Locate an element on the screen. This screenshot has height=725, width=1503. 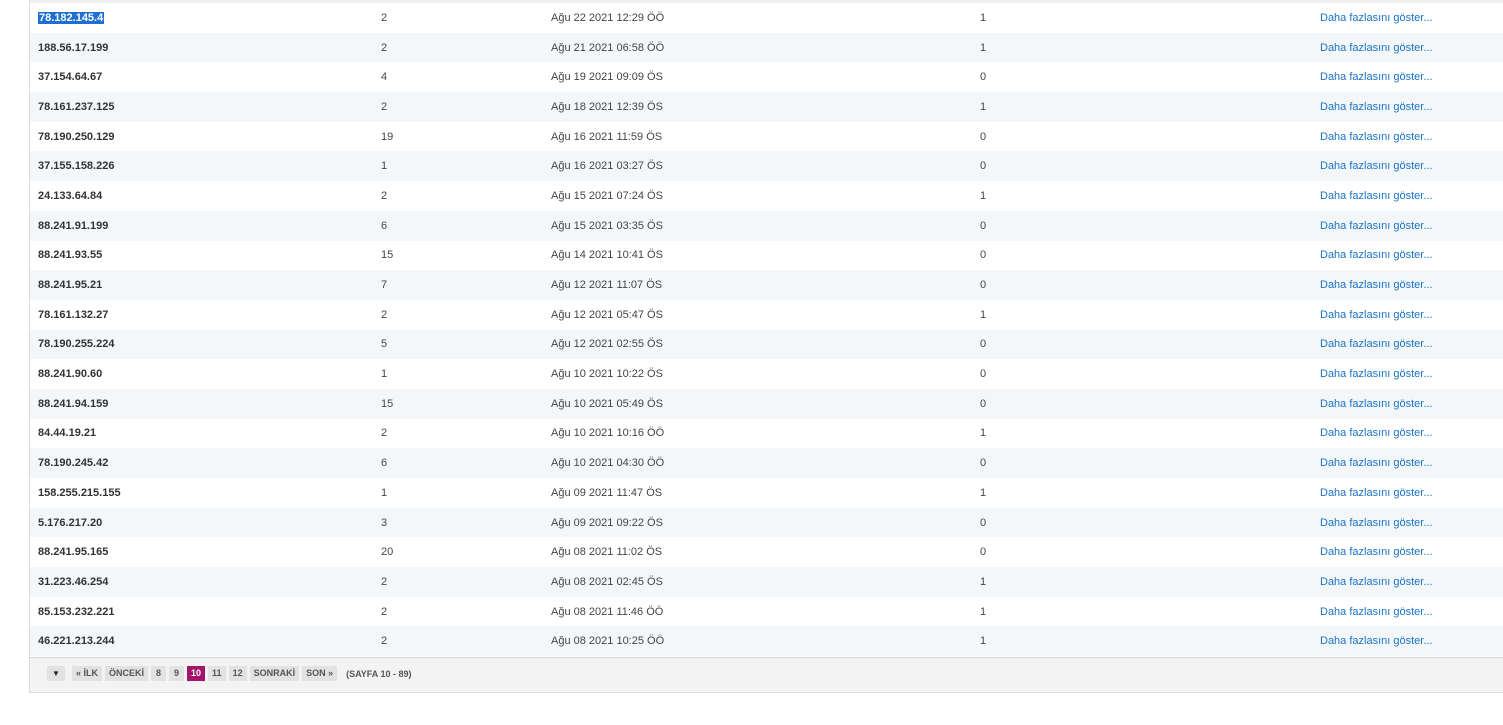
last-seen-date: Ağu 08 2021 10:25 ÖÖ is located at coordinates (765, 641).